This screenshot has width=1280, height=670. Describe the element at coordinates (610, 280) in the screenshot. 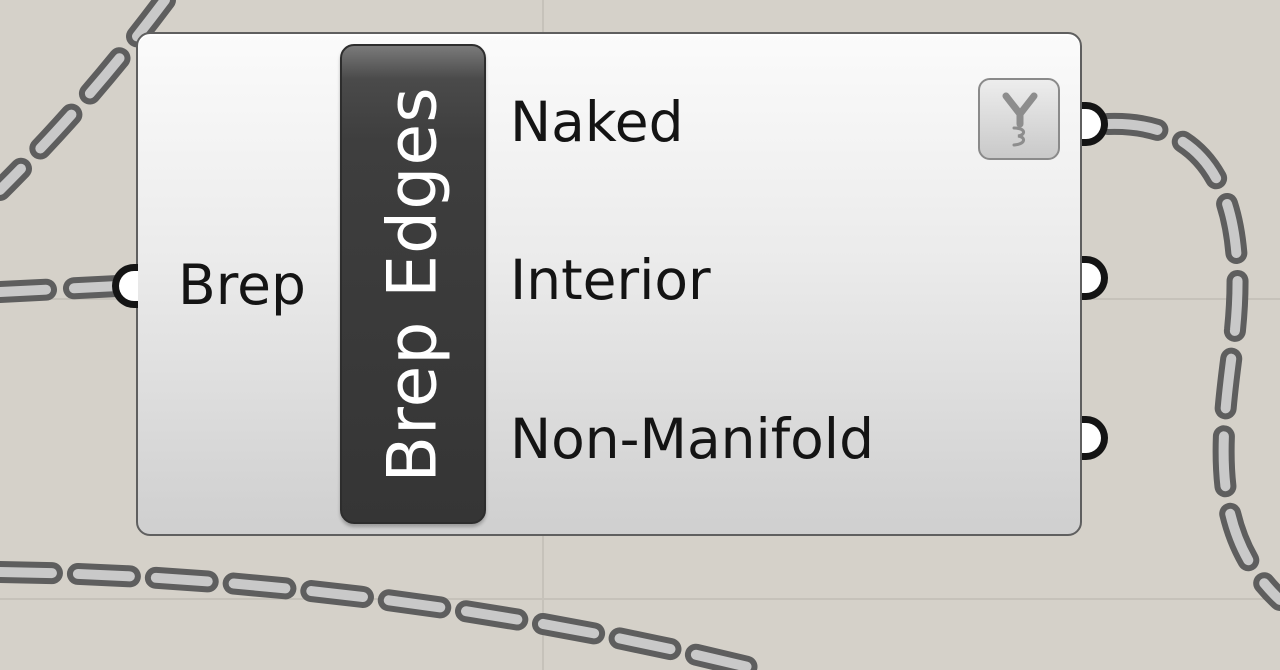

I see `output-param-interior: Interior` at that location.